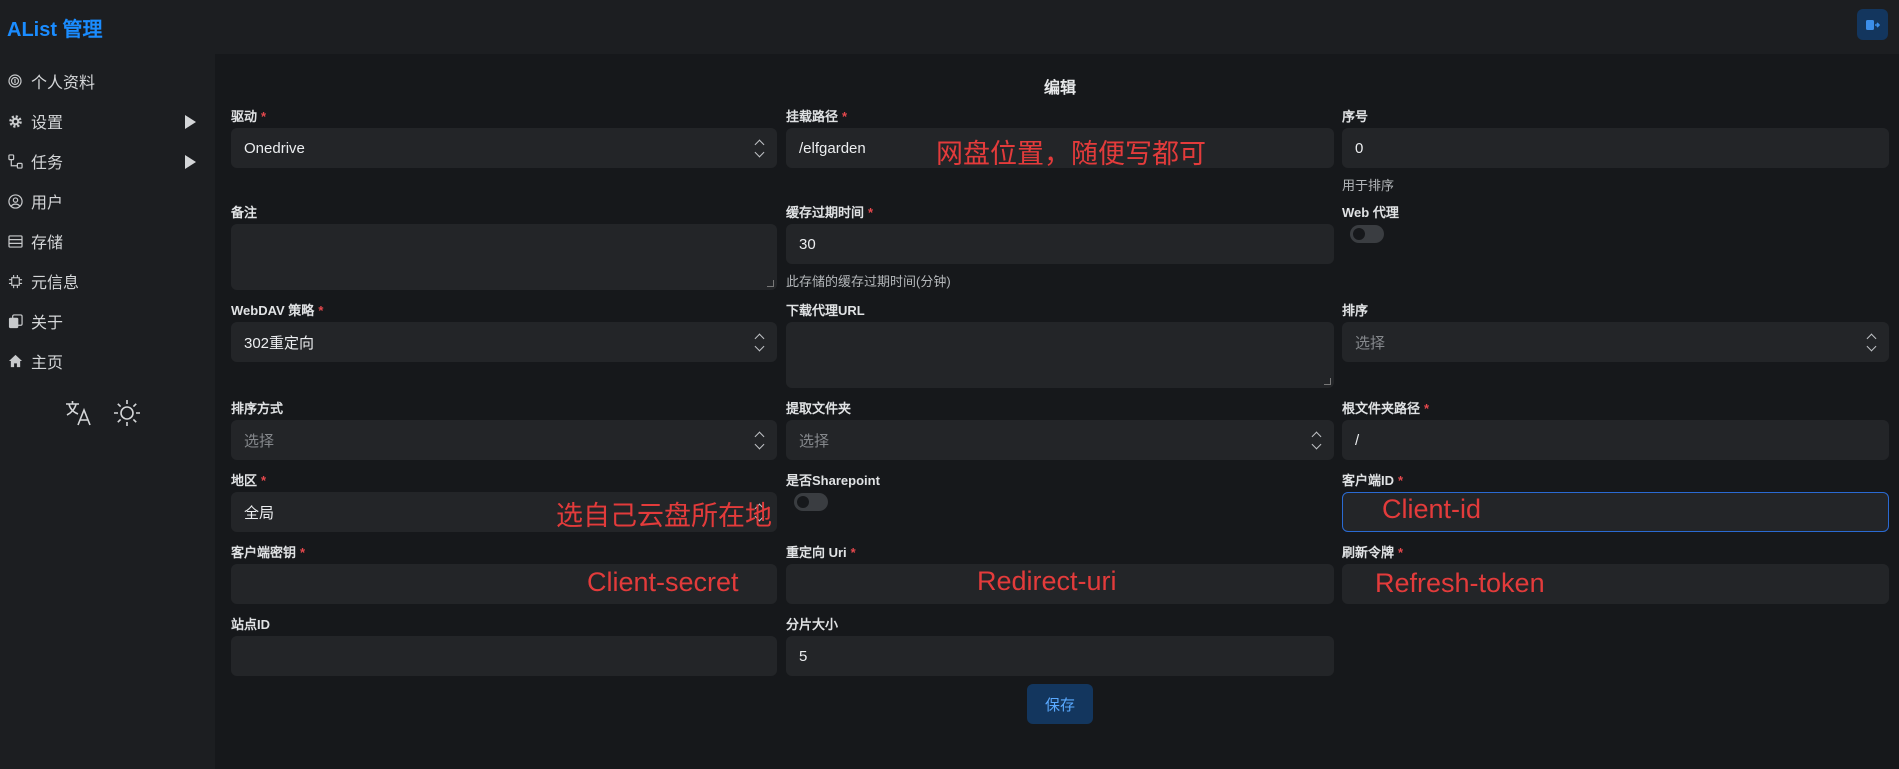 The image size is (1899, 769). What do you see at coordinates (15, 281) in the screenshot?
I see `metadata-icon` at bounding box center [15, 281].